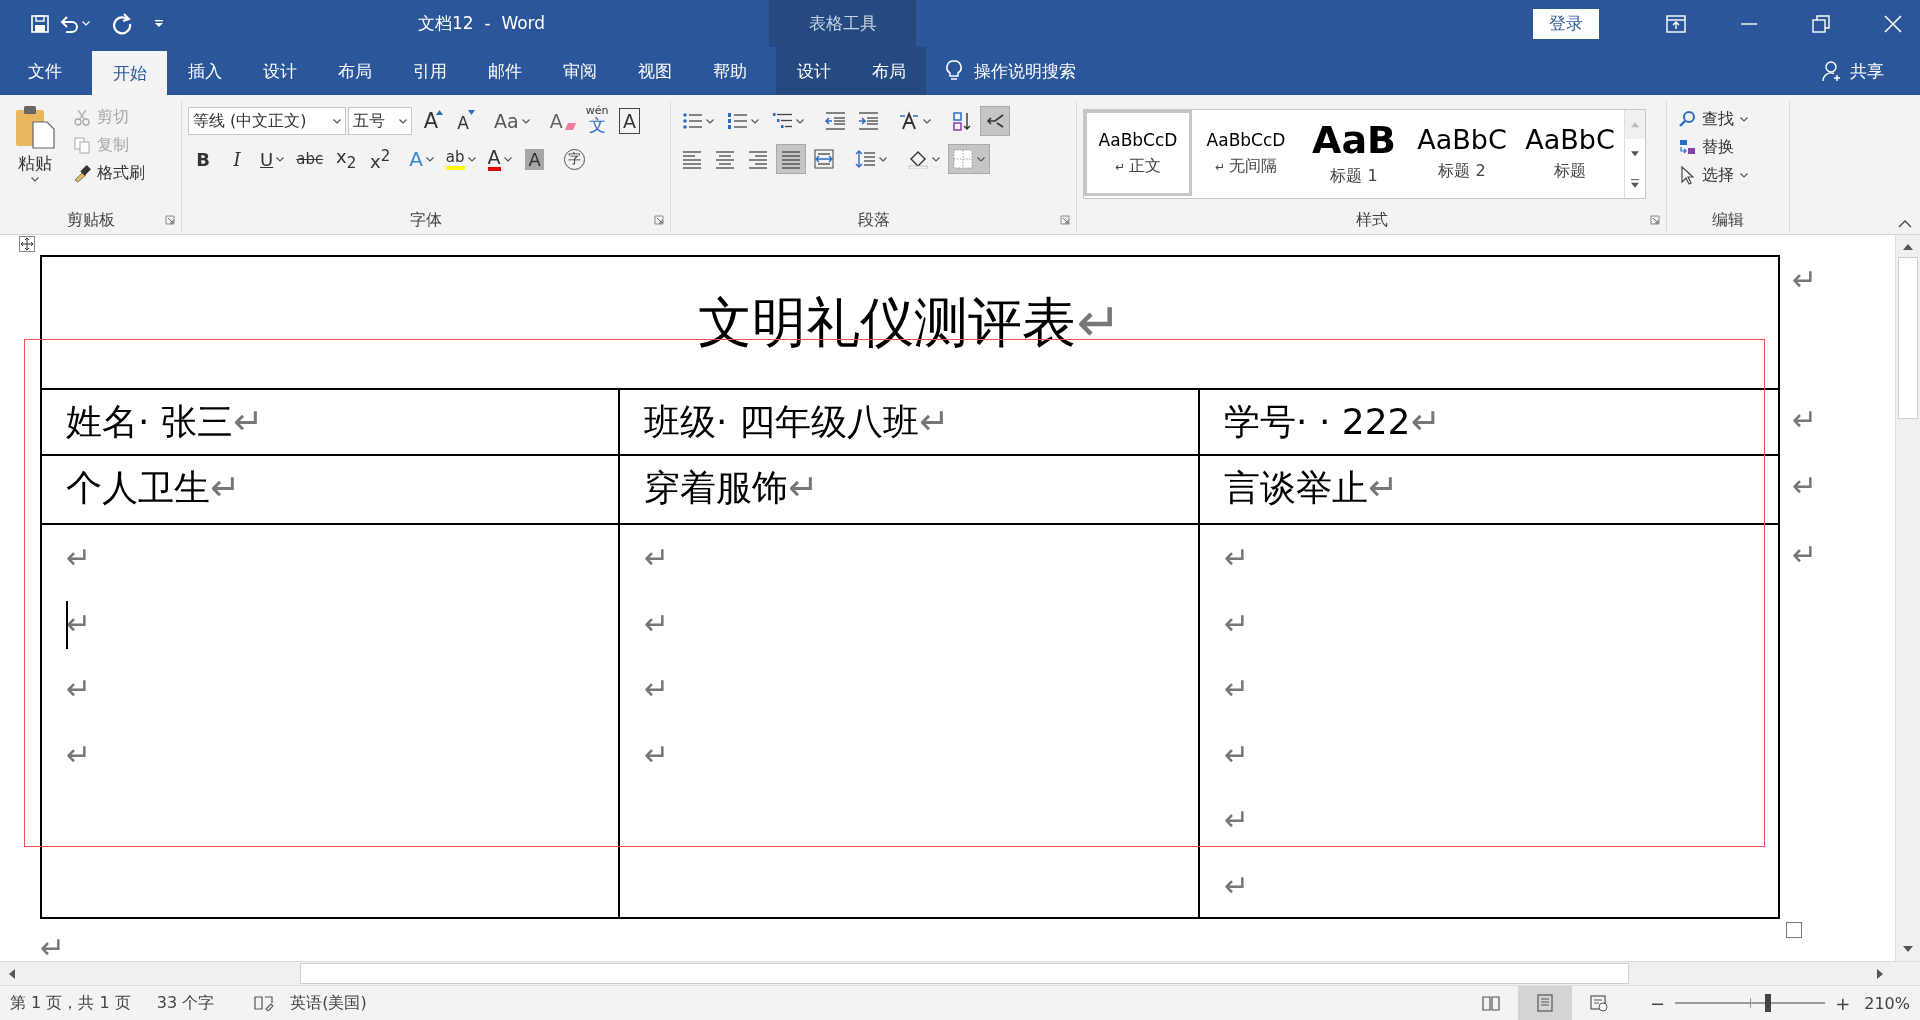  I want to click on ribbon-tab: 帮助, so click(729, 71).